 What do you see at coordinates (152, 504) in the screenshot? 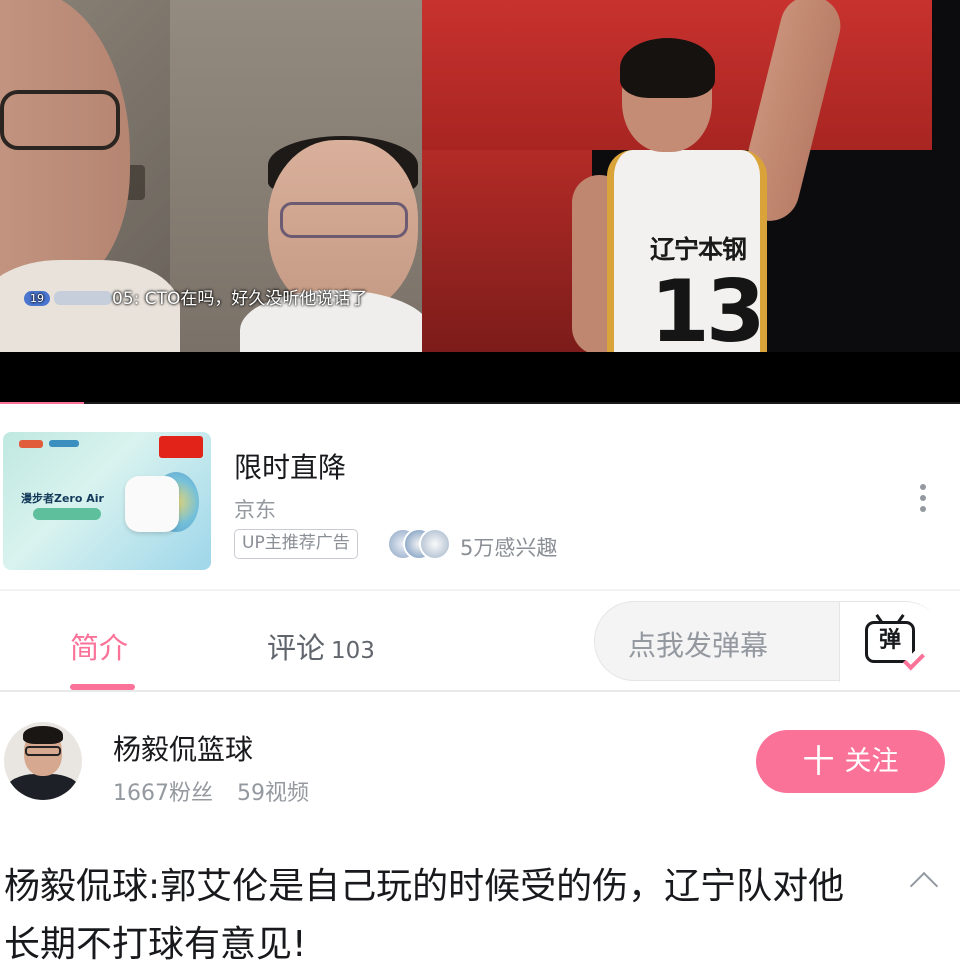
I see `earbuds-product` at bounding box center [152, 504].